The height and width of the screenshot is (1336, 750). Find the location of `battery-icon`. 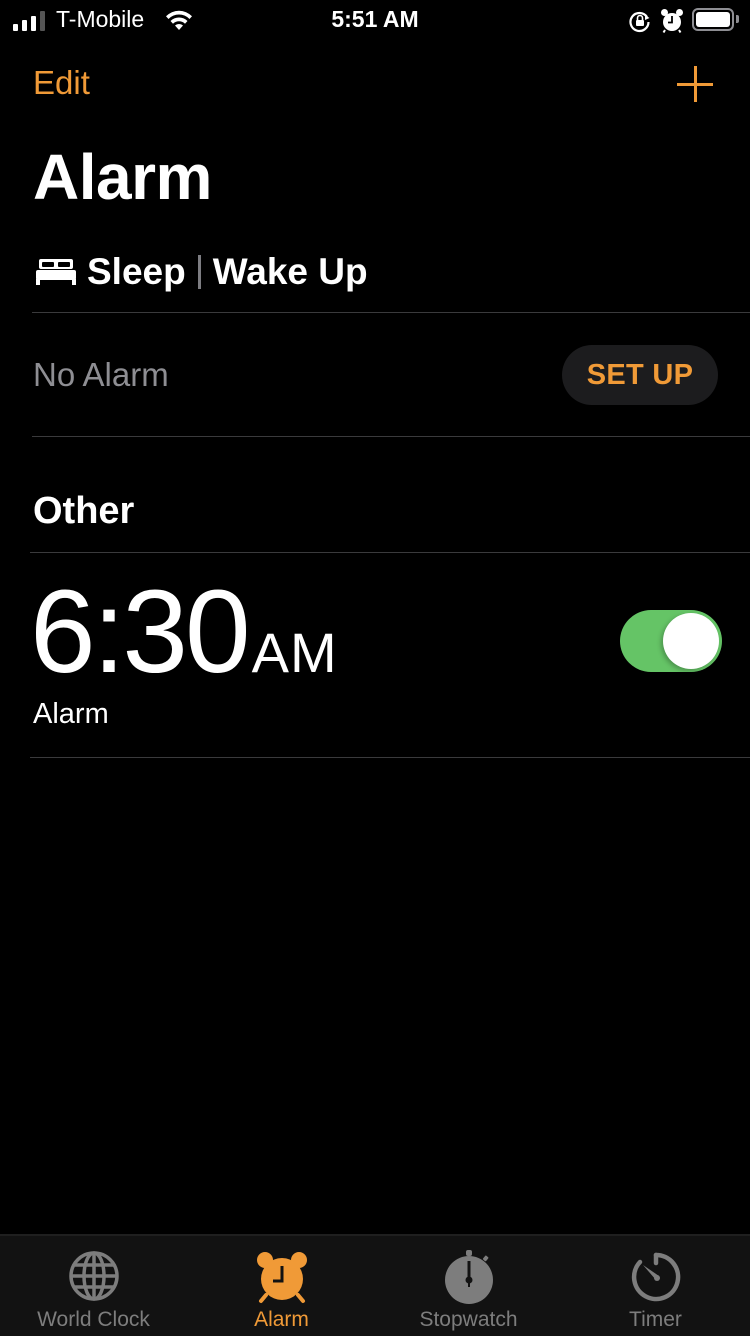

battery-icon is located at coordinates (713, 19).